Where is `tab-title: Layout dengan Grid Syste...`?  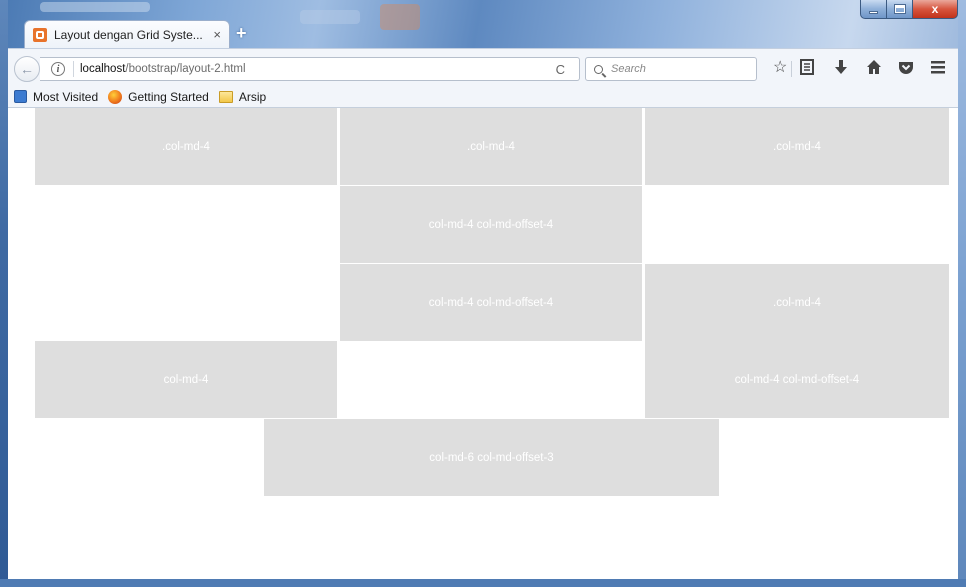 tab-title: Layout dengan Grid Syste... is located at coordinates (128, 34).